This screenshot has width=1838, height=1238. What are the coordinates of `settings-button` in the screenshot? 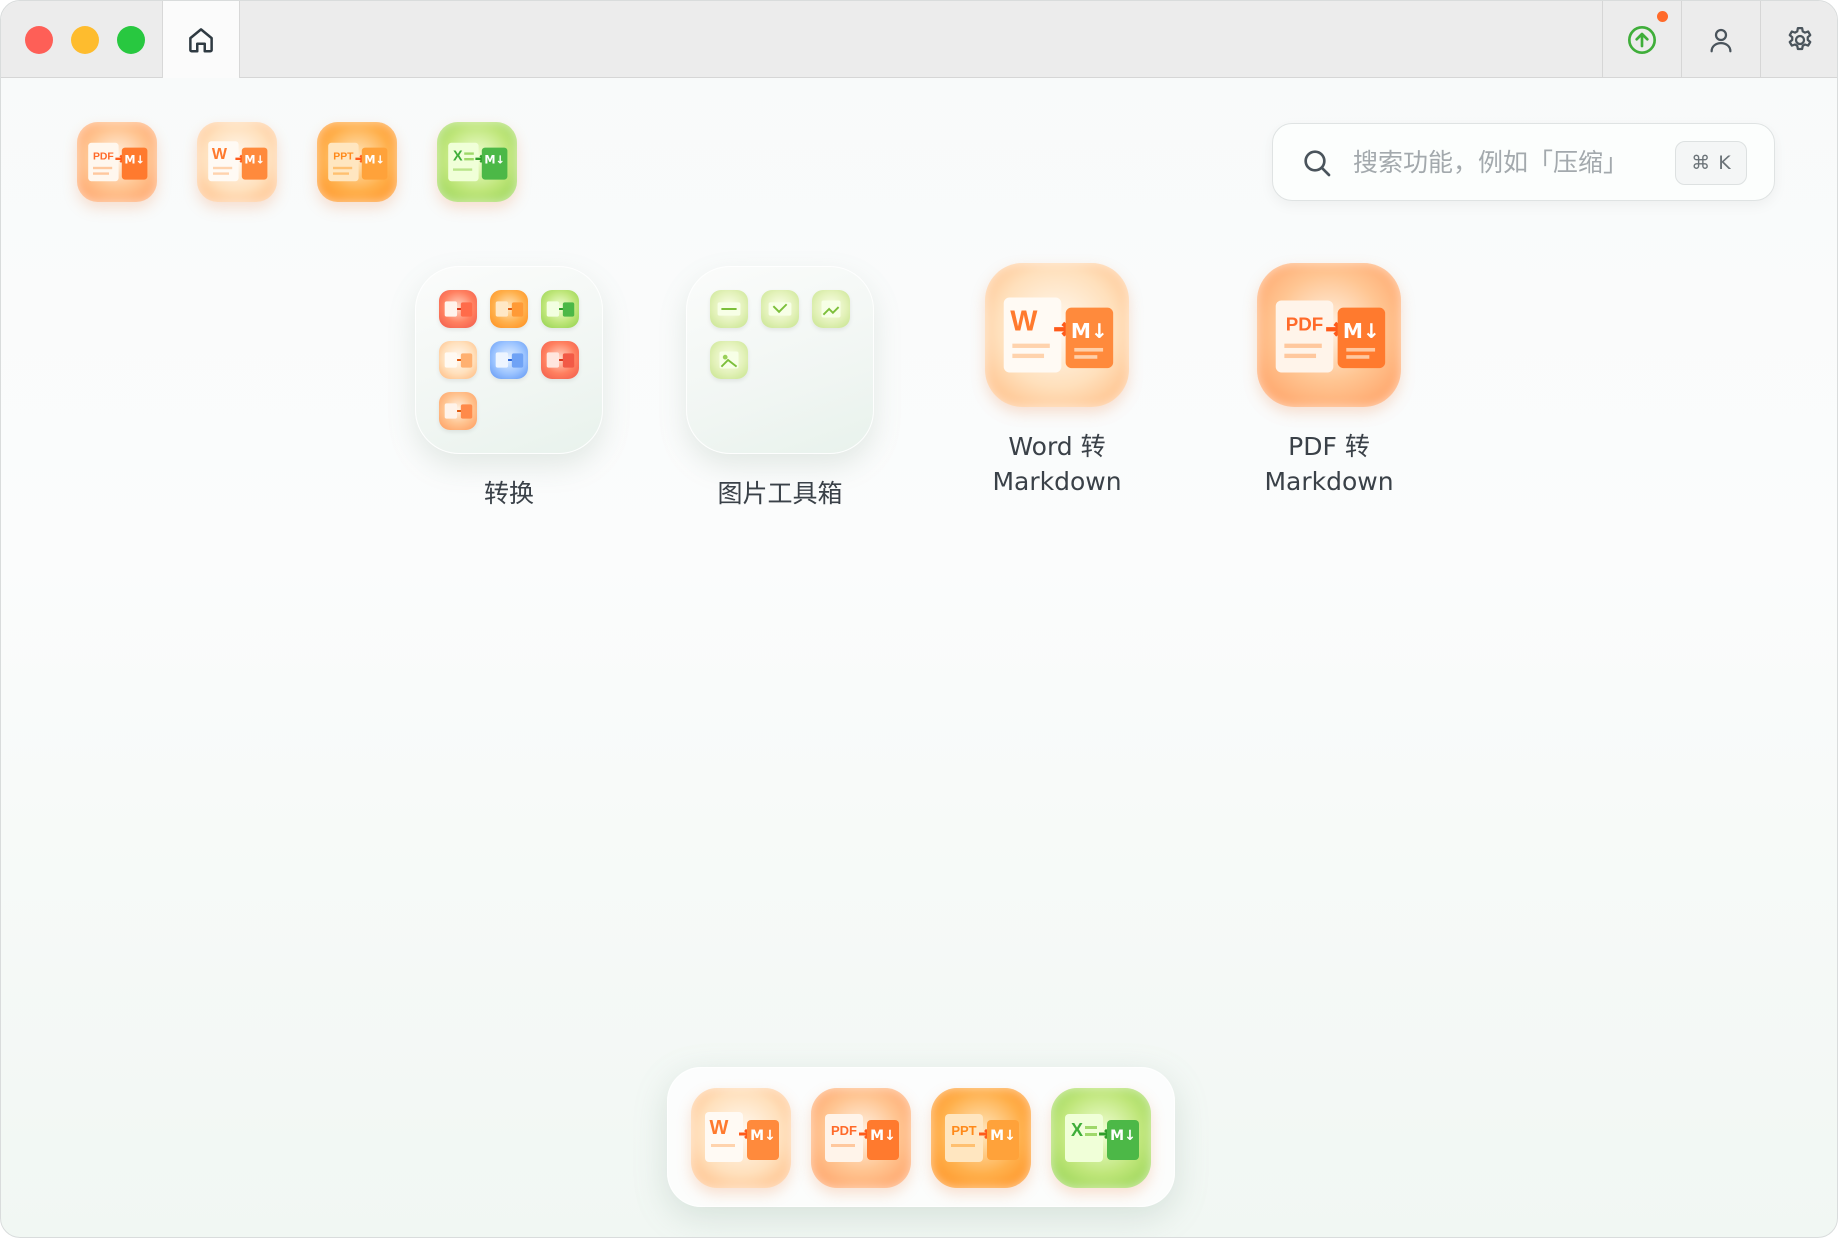 It's located at (1798, 39).